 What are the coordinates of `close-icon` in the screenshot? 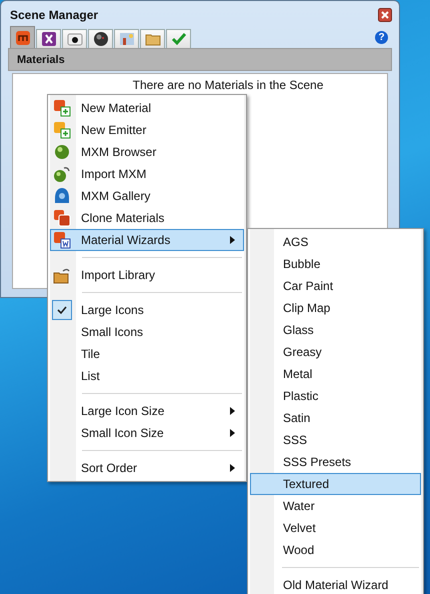 It's located at (385, 15).